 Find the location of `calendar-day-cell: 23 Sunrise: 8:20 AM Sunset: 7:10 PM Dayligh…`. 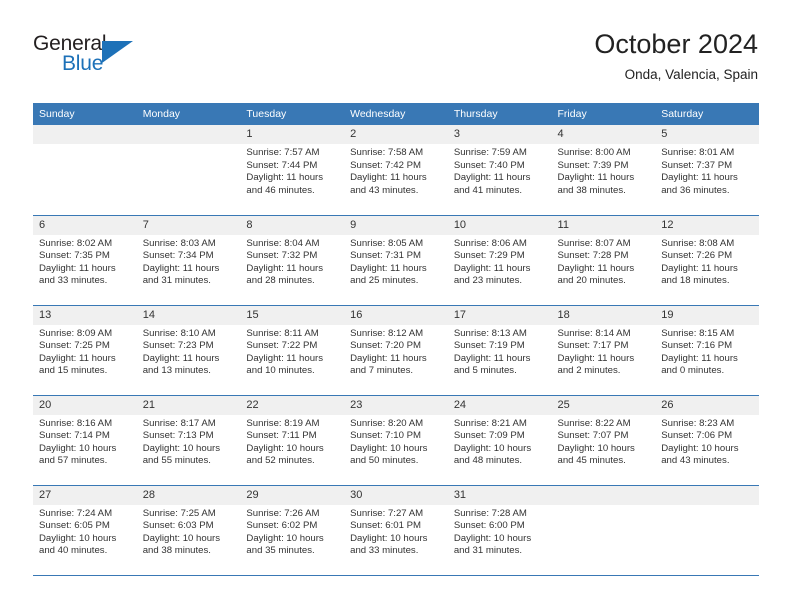

calendar-day-cell: 23 Sunrise: 8:20 AM Sunset: 7:10 PM Dayligh… is located at coordinates (396, 439).